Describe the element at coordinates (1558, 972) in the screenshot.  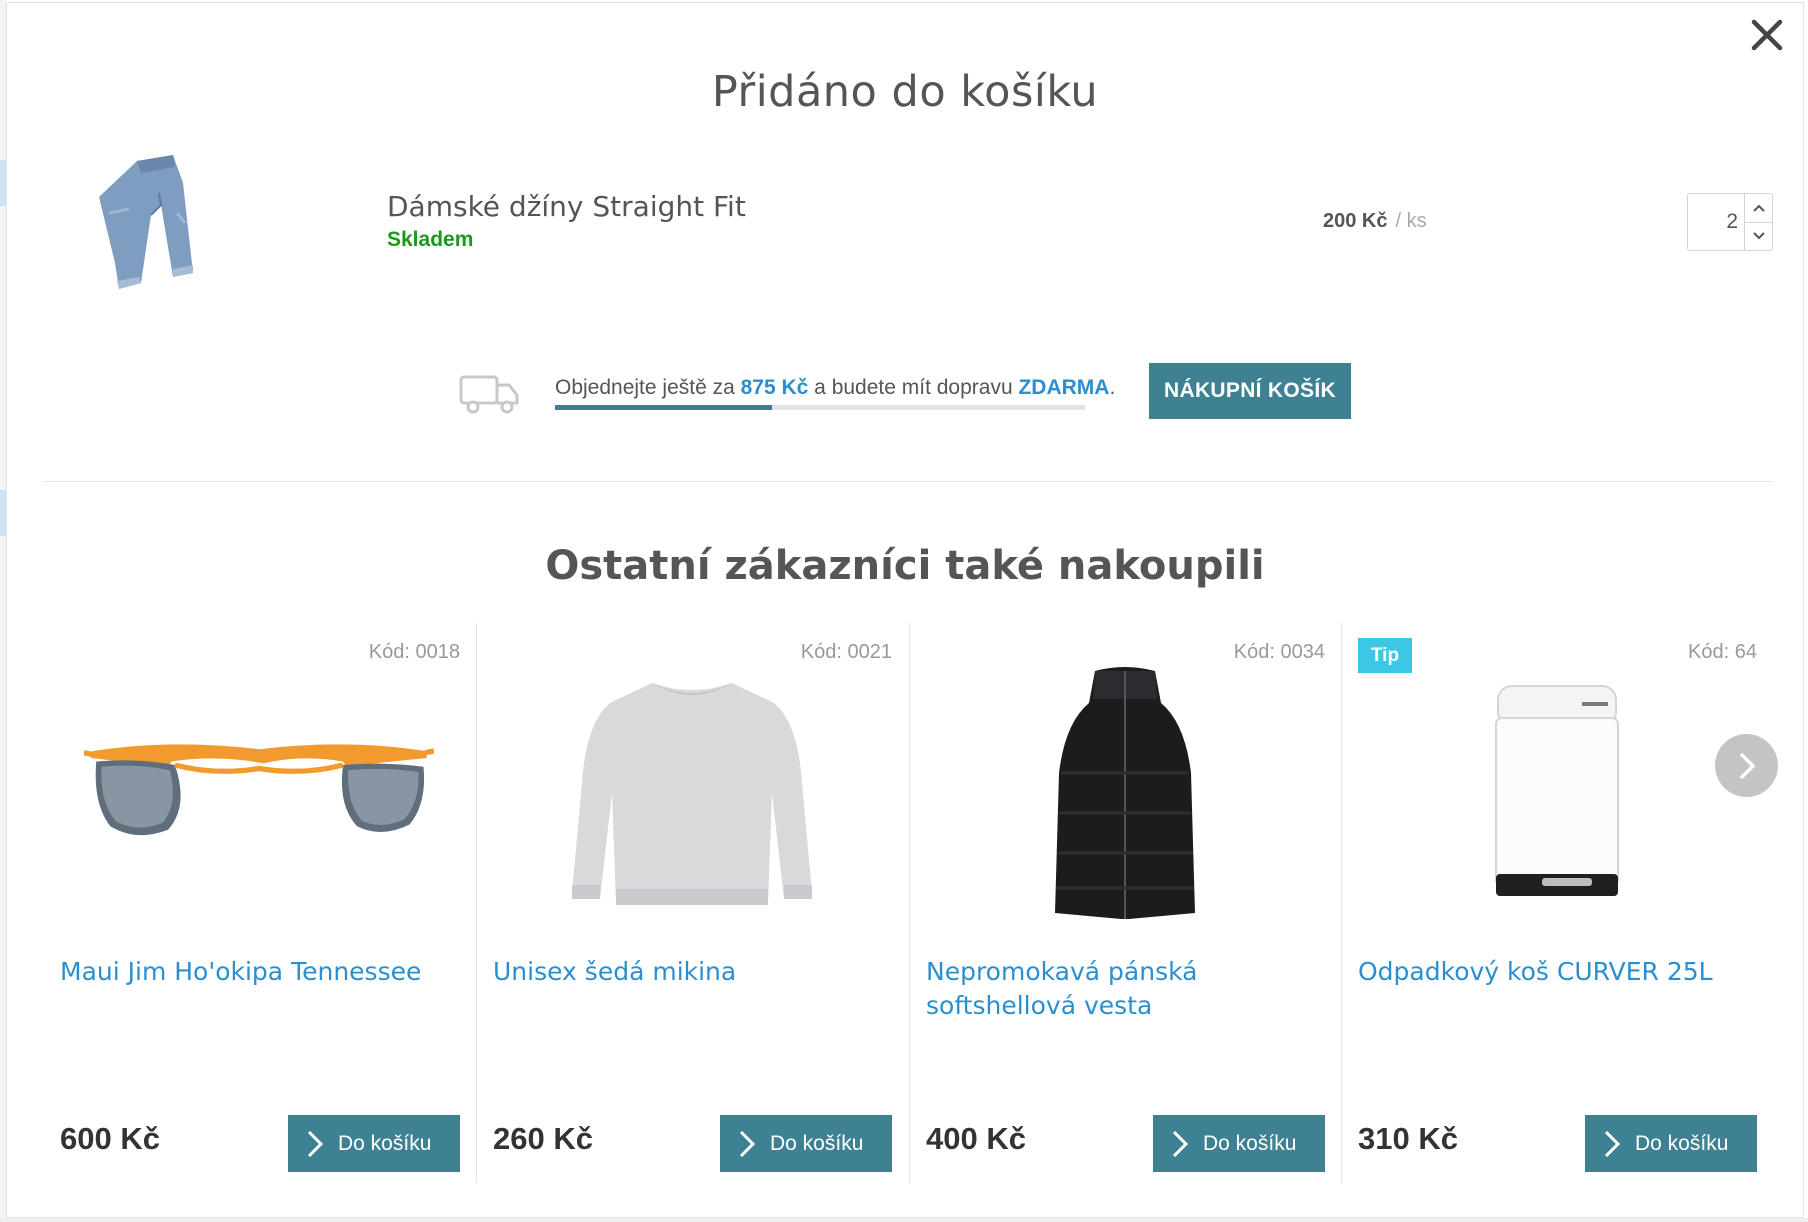
I see `product-name-link: Odpadkový koš CURVER 25L` at that location.